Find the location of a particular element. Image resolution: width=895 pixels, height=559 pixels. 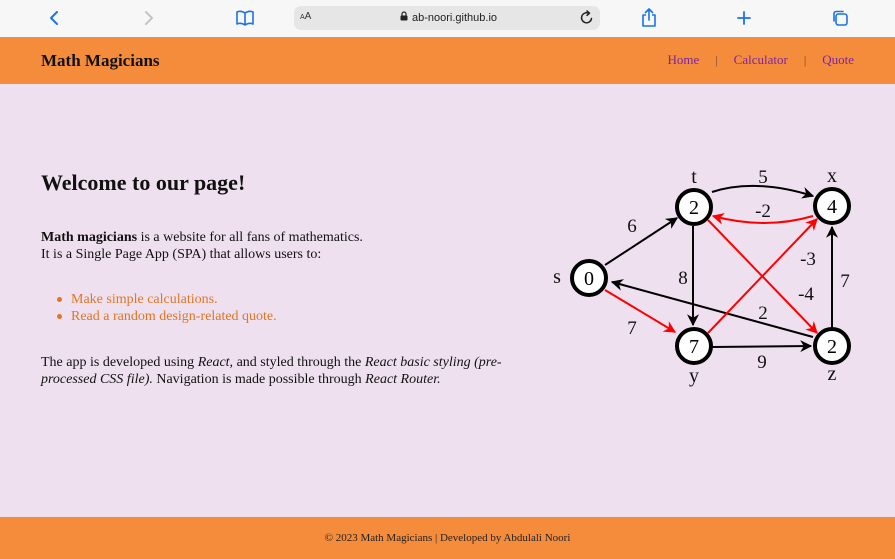

node-t-label: t is located at coordinates (694, 177).